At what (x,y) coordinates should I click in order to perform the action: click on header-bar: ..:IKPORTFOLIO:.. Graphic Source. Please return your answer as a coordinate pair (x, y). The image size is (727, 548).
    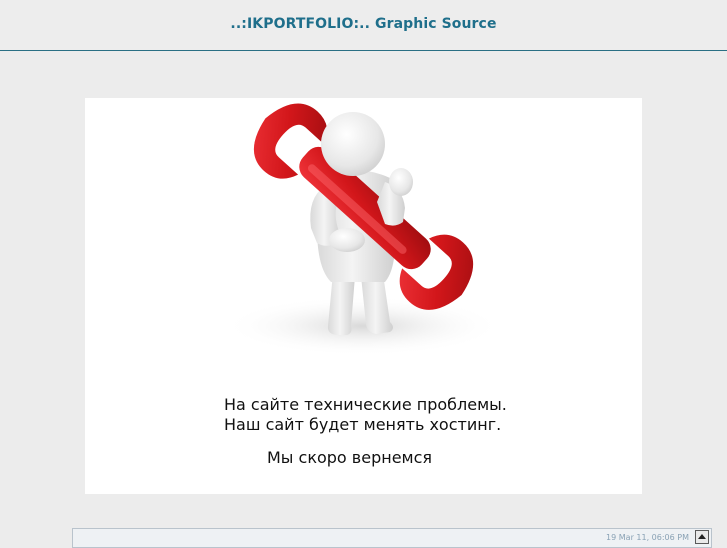
    Looking at the image, I should click on (363, 25).